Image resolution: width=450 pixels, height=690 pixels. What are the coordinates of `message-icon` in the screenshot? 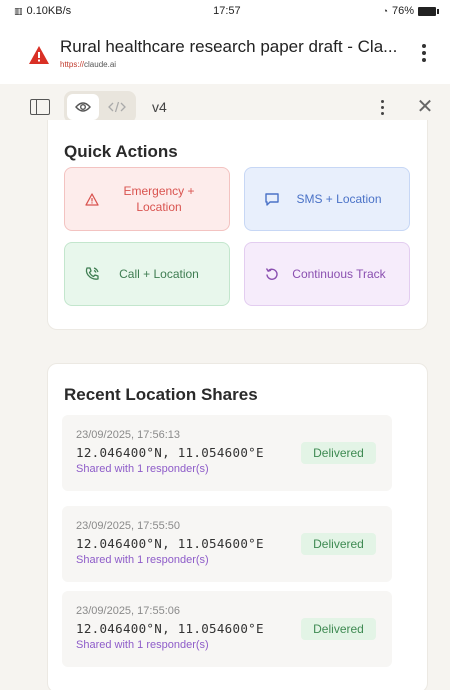 It's located at (272, 199).